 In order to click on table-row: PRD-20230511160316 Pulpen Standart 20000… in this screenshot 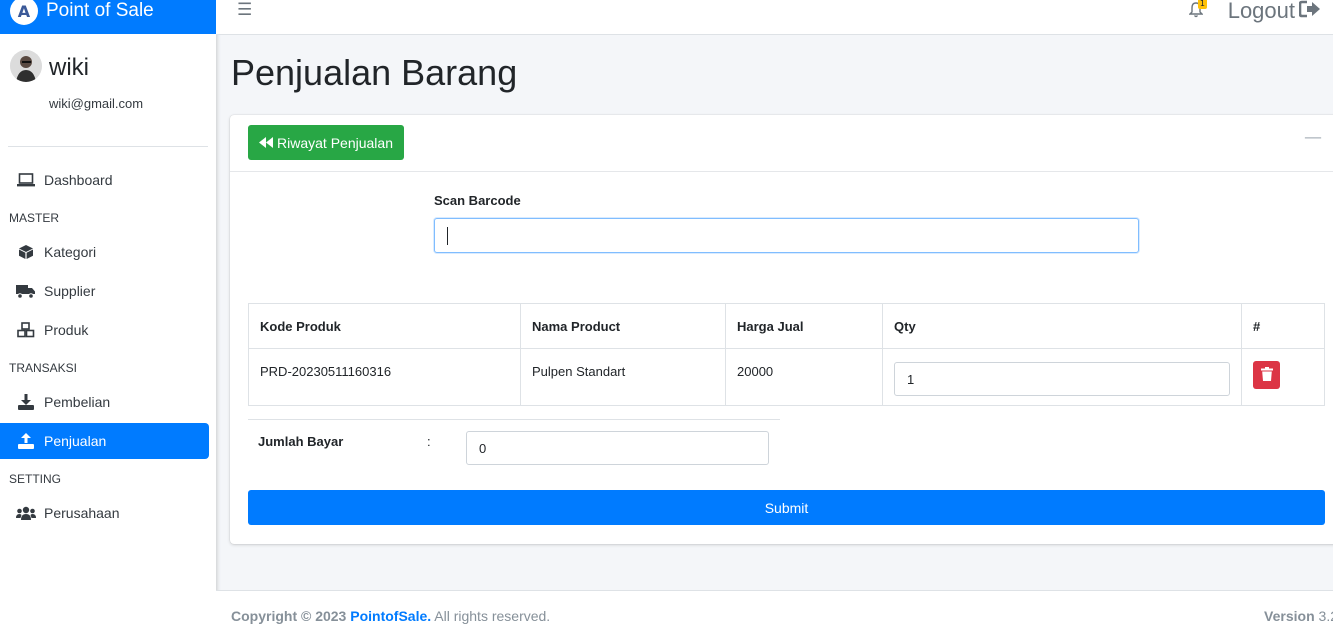, I will do `click(786, 377)`.